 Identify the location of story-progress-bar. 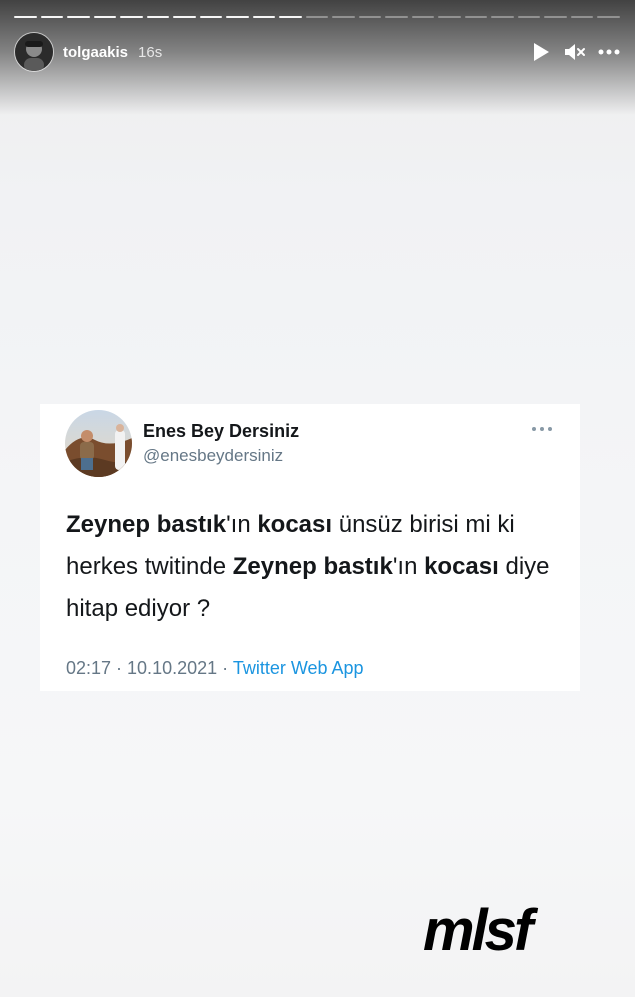
(317, 17).